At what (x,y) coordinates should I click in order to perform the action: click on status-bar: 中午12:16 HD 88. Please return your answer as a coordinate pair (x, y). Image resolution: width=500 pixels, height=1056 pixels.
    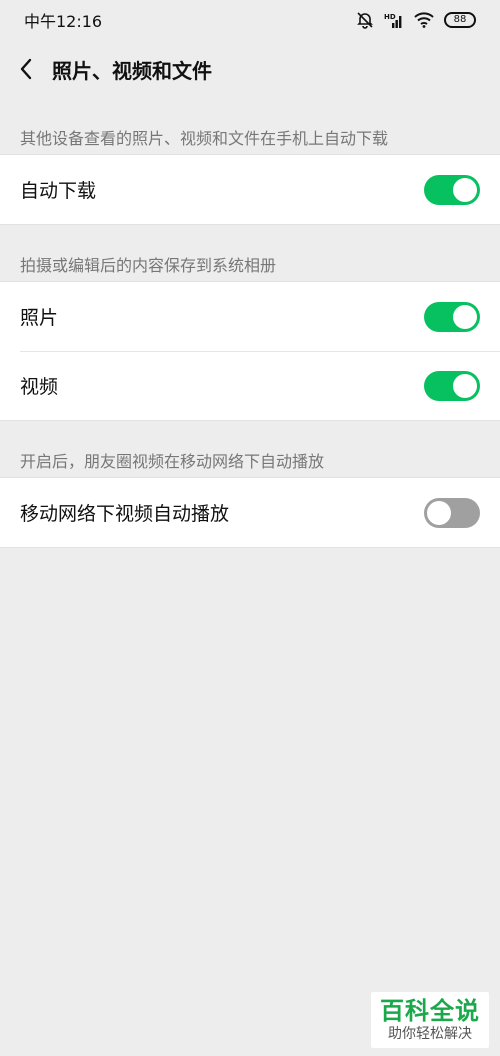
    Looking at the image, I should click on (250, 20).